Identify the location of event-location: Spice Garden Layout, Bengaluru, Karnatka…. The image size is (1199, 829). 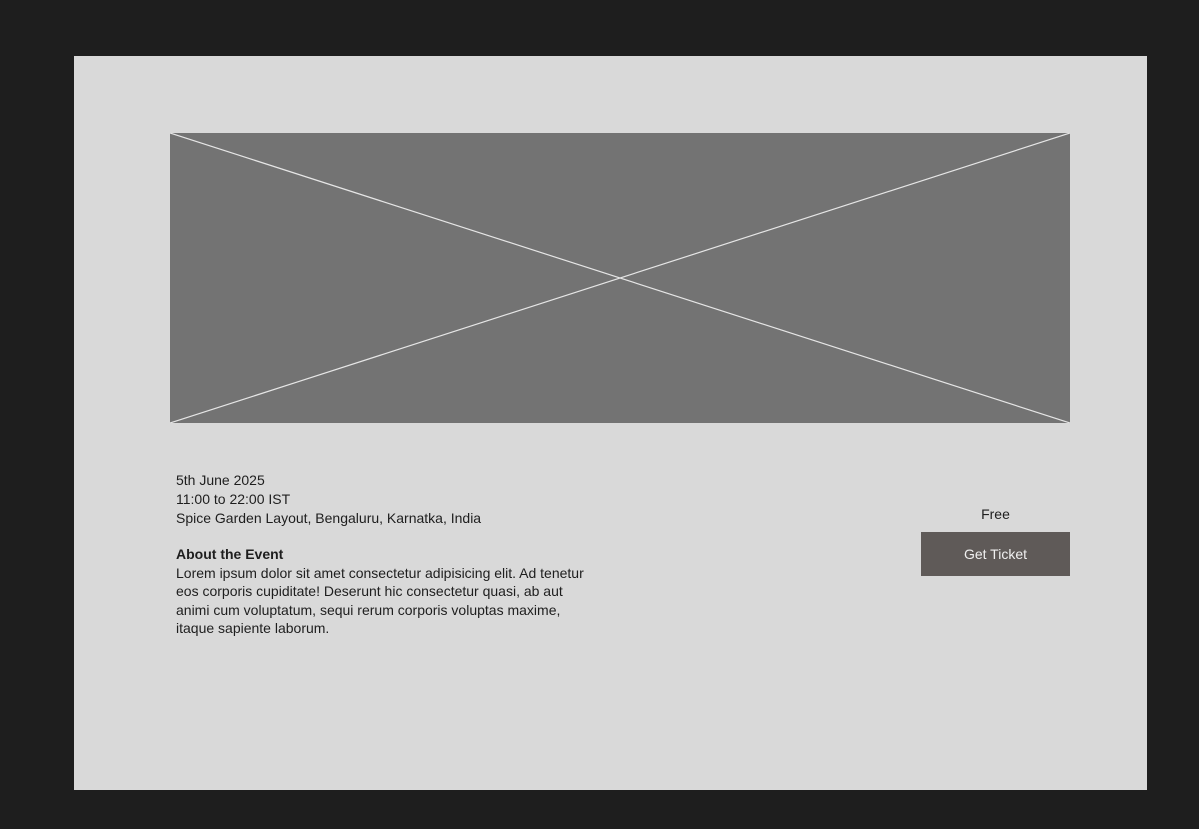
(329, 518).